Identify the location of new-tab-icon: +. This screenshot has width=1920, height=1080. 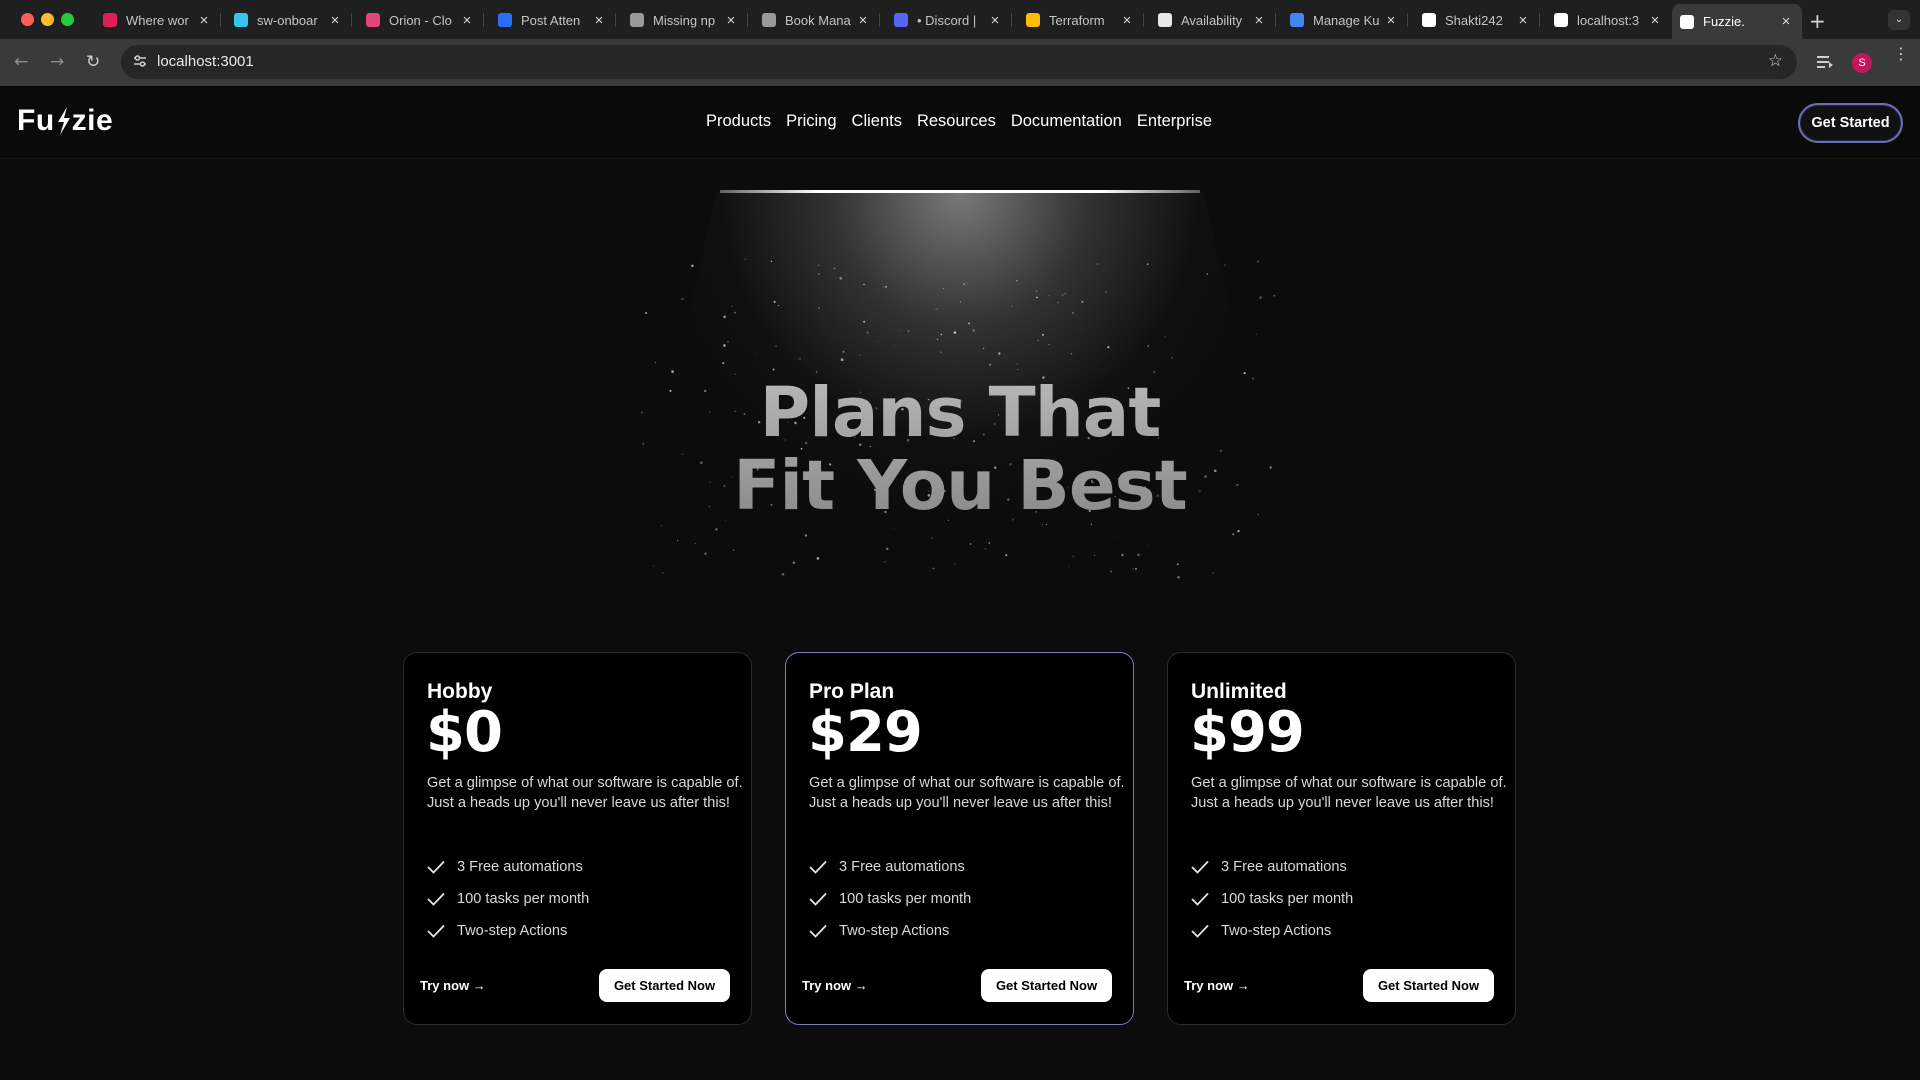
(1817, 21).